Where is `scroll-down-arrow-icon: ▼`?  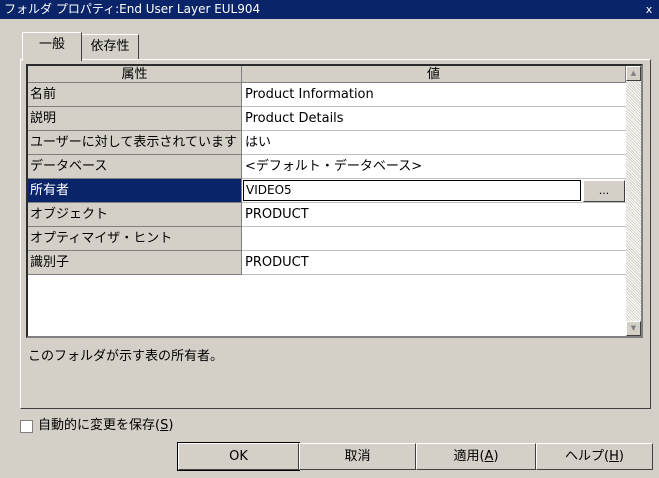
scroll-down-arrow-icon: ▼ is located at coordinates (633, 328).